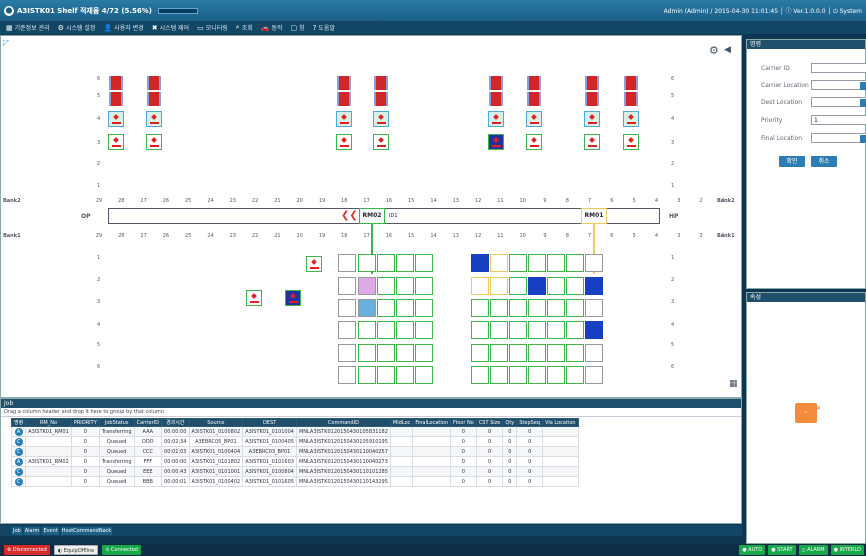 The height and width of the screenshot is (556, 866). Describe the element at coordinates (18, 422) in the screenshot. I see `column-header: 명령` at that location.